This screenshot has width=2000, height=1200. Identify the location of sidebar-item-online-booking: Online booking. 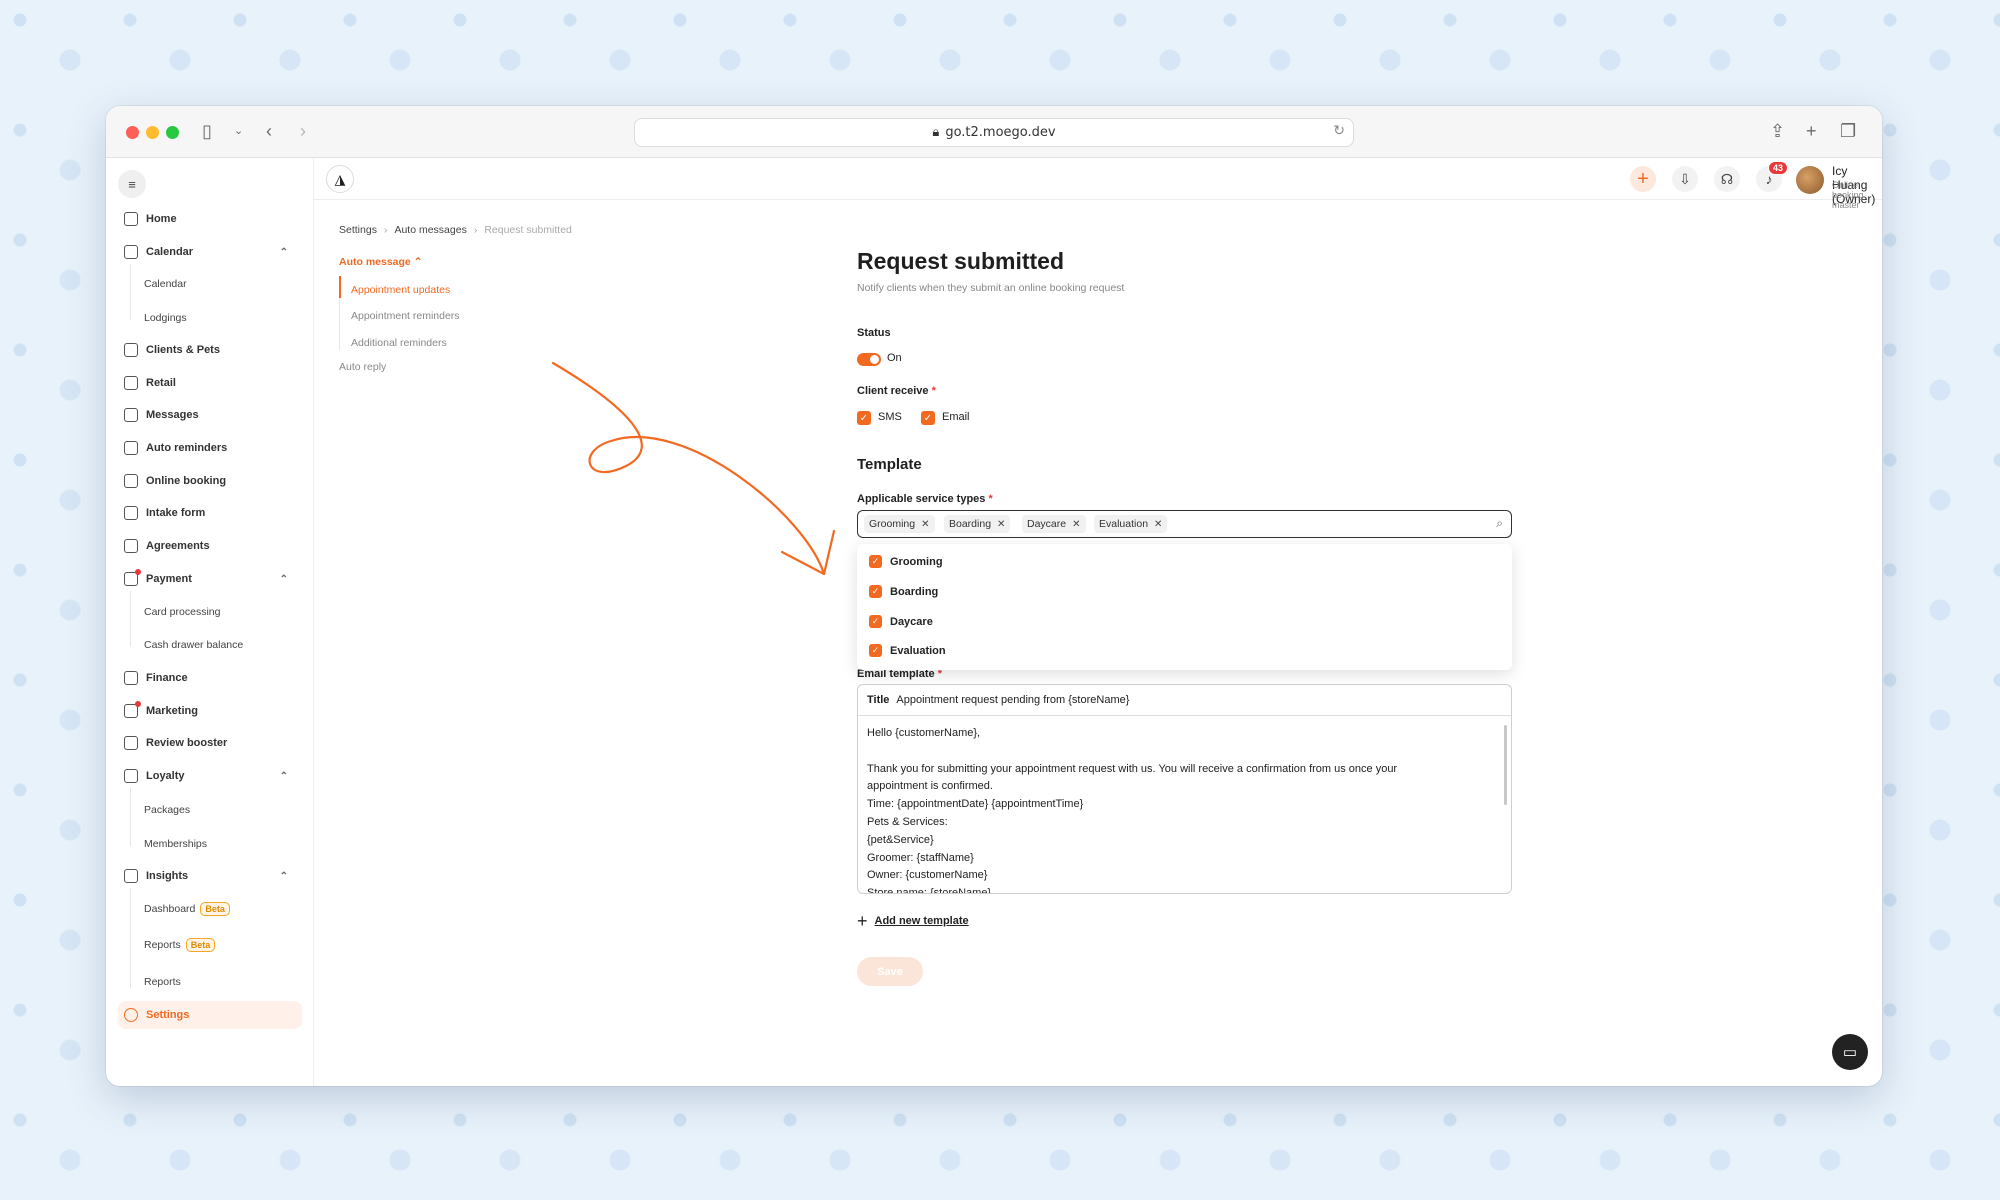
(208, 481).